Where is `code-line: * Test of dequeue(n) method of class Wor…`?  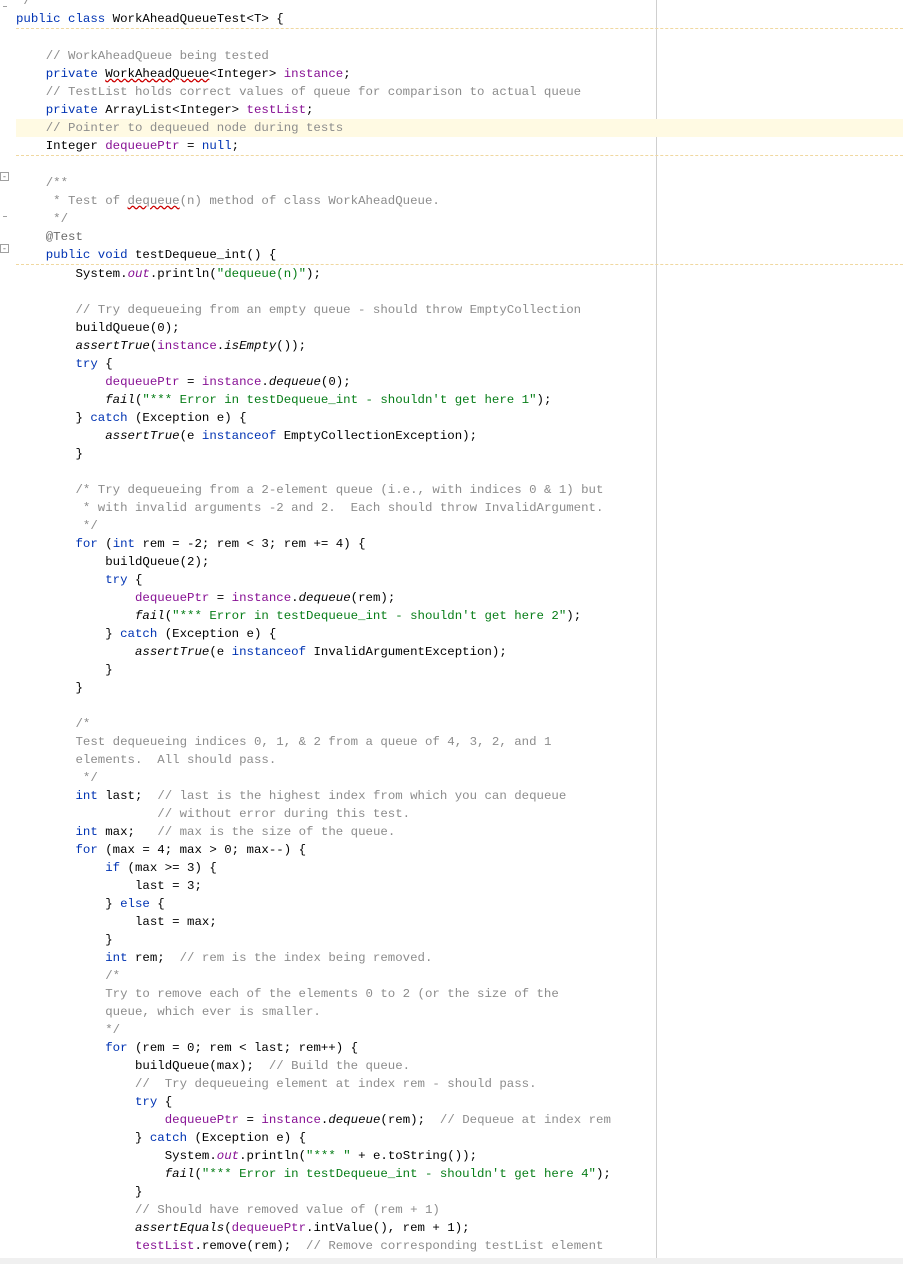
code-line: * Test of dequeue(n) method of class Wor… is located at coordinates (459, 201).